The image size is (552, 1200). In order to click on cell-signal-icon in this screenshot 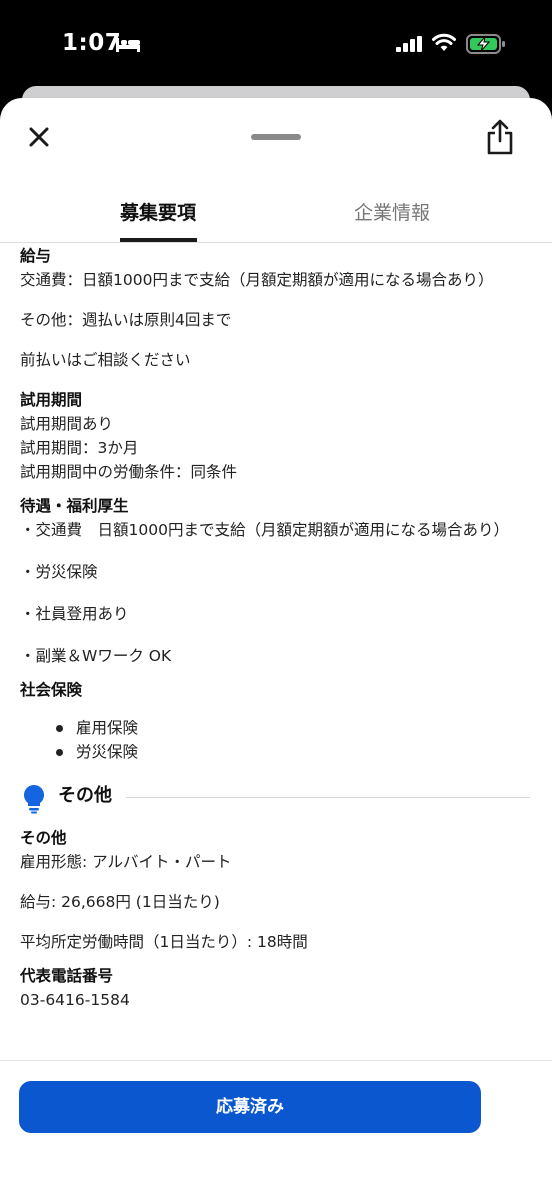, I will do `click(409, 44)`.